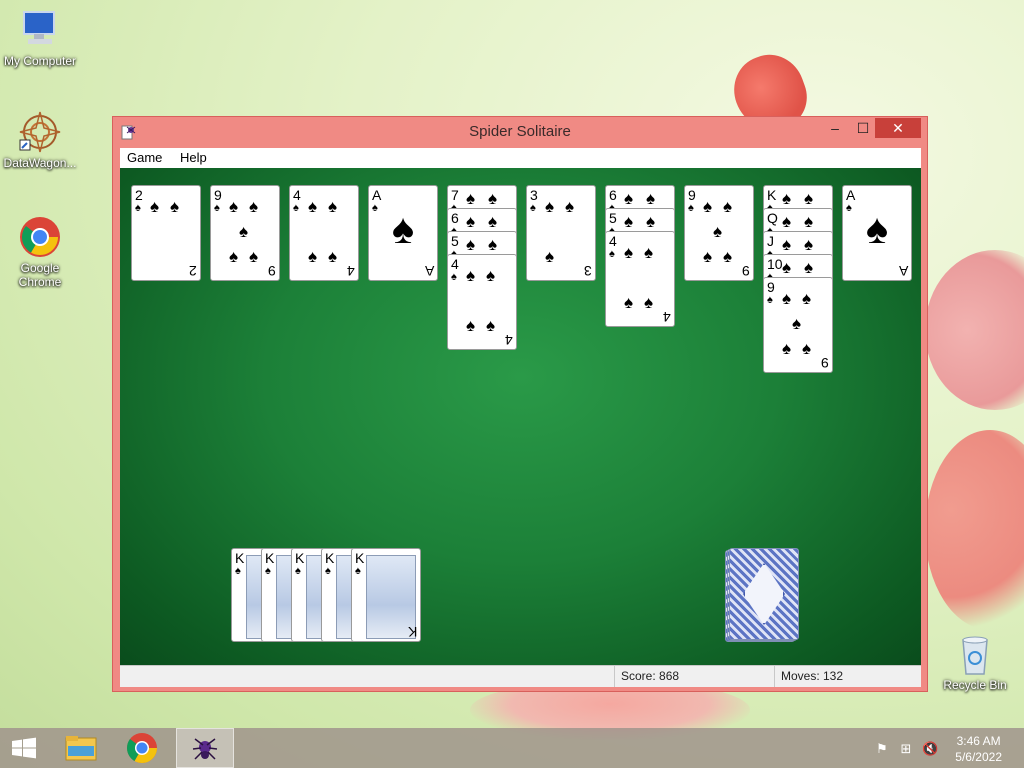  What do you see at coordinates (898, 128) in the screenshot?
I see `close-button: ✕` at bounding box center [898, 128].